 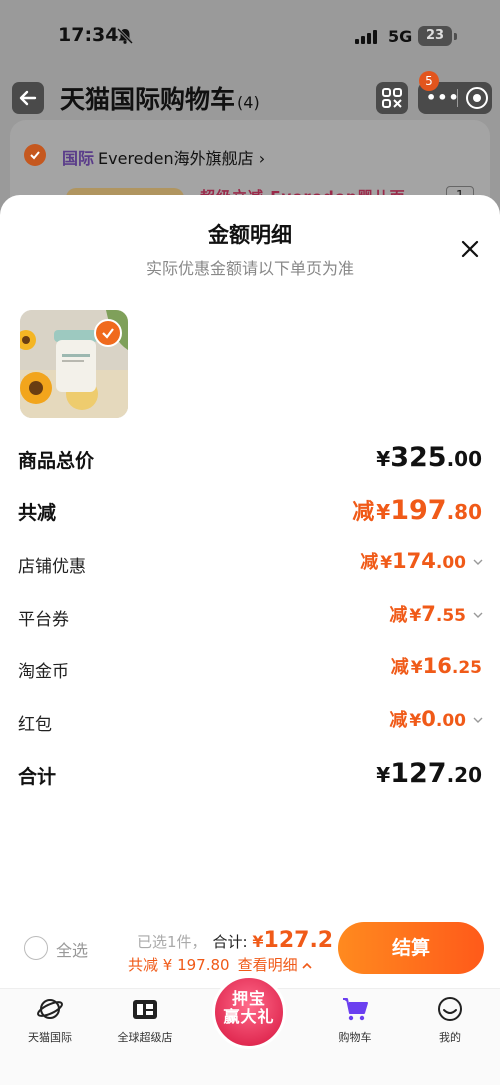 What do you see at coordinates (477, 98) in the screenshot?
I see `close-mini-program-icon` at bounding box center [477, 98].